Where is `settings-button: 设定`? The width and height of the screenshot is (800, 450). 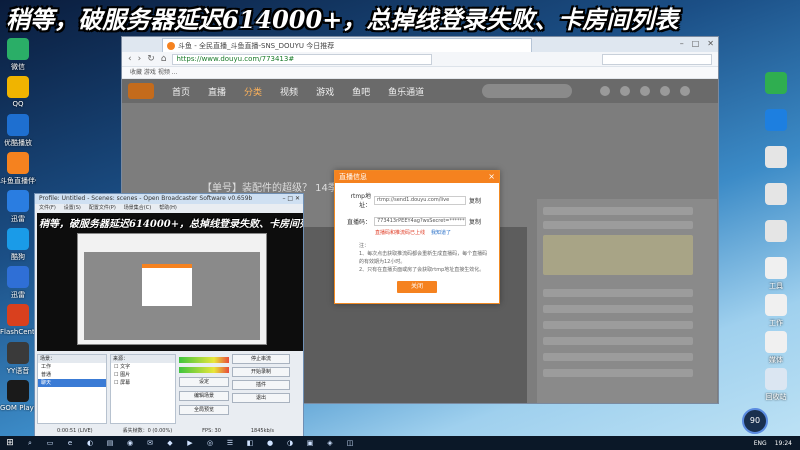 settings-button: 设定 is located at coordinates (204, 382).